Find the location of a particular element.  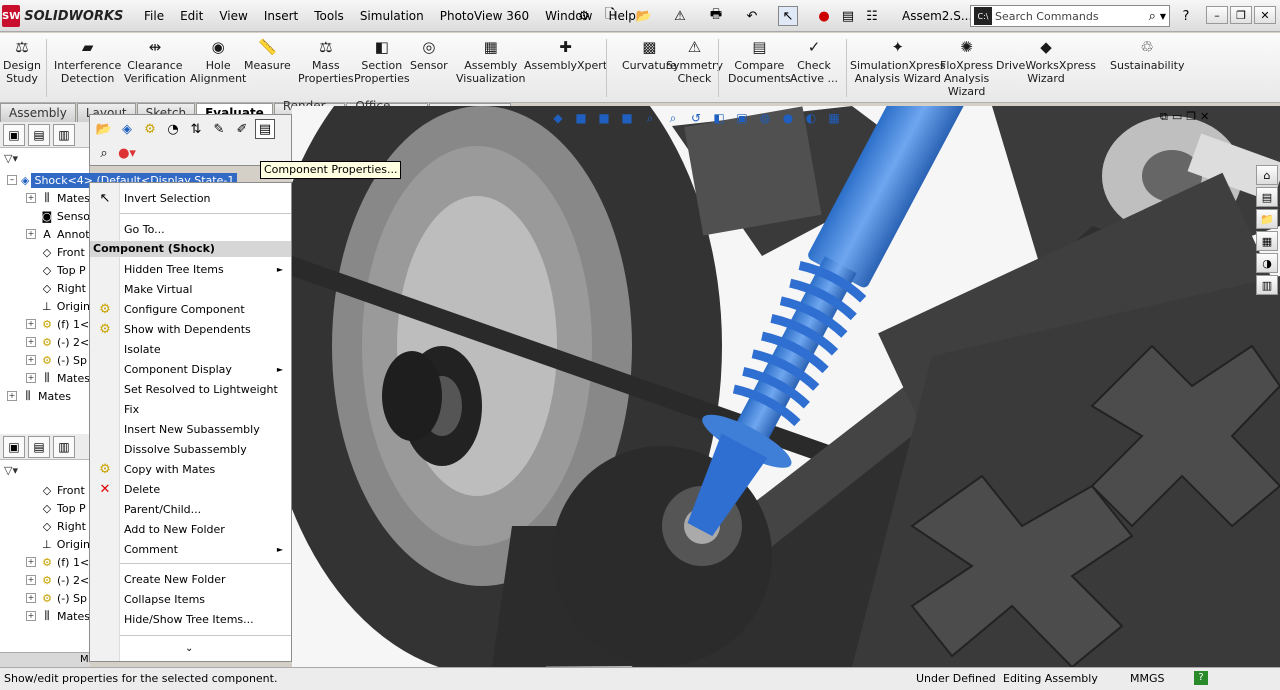

bottom-tab: M is located at coordinates (84, 659).